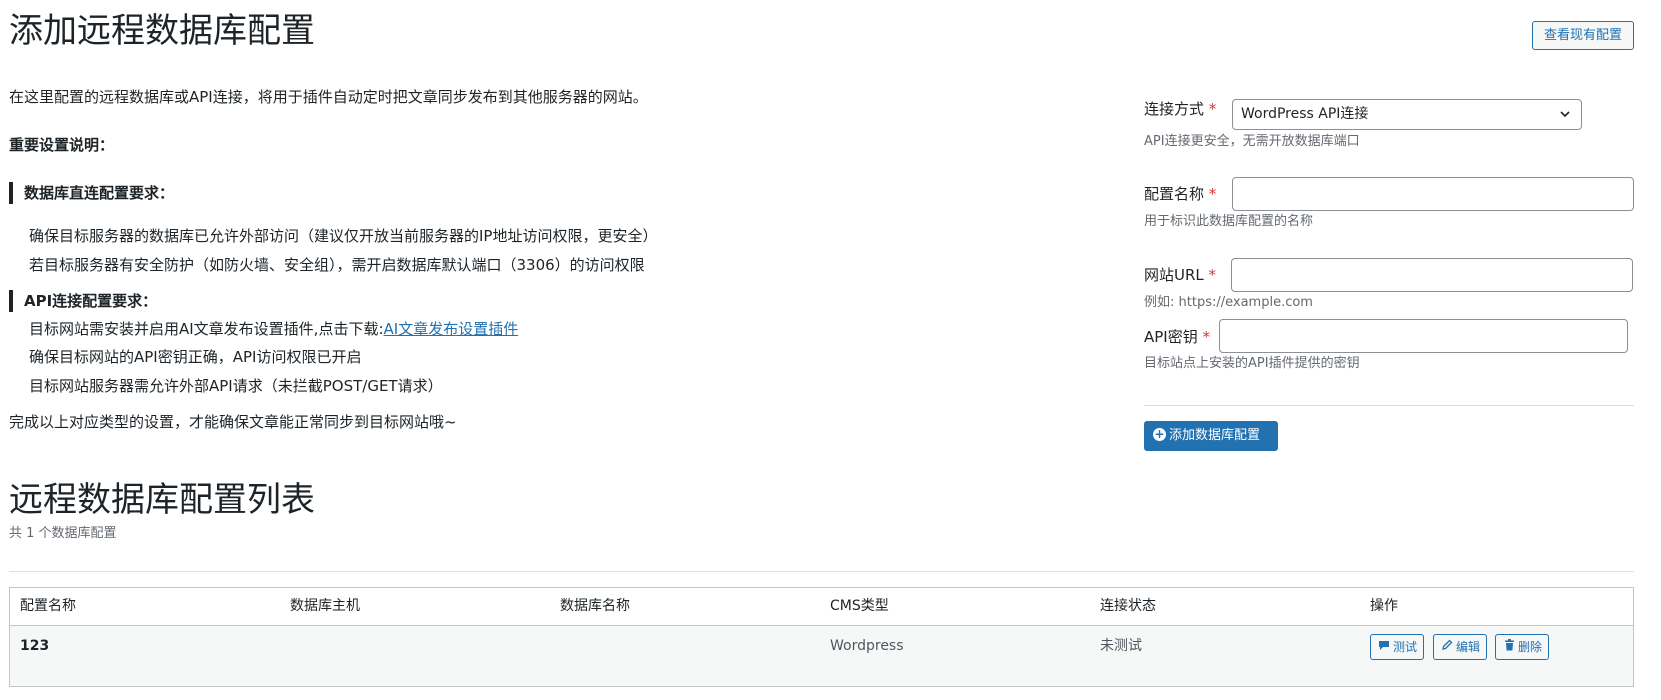 Image resolution: width=1661 pixels, height=700 pixels. Describe the element at coordinates (48, 606) in the screenshot. I see `column-header-name: 配置名称` at that location.